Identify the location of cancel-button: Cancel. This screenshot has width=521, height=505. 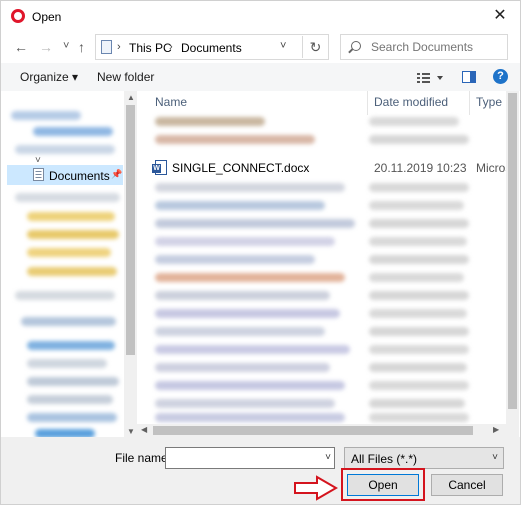
(467, 485).